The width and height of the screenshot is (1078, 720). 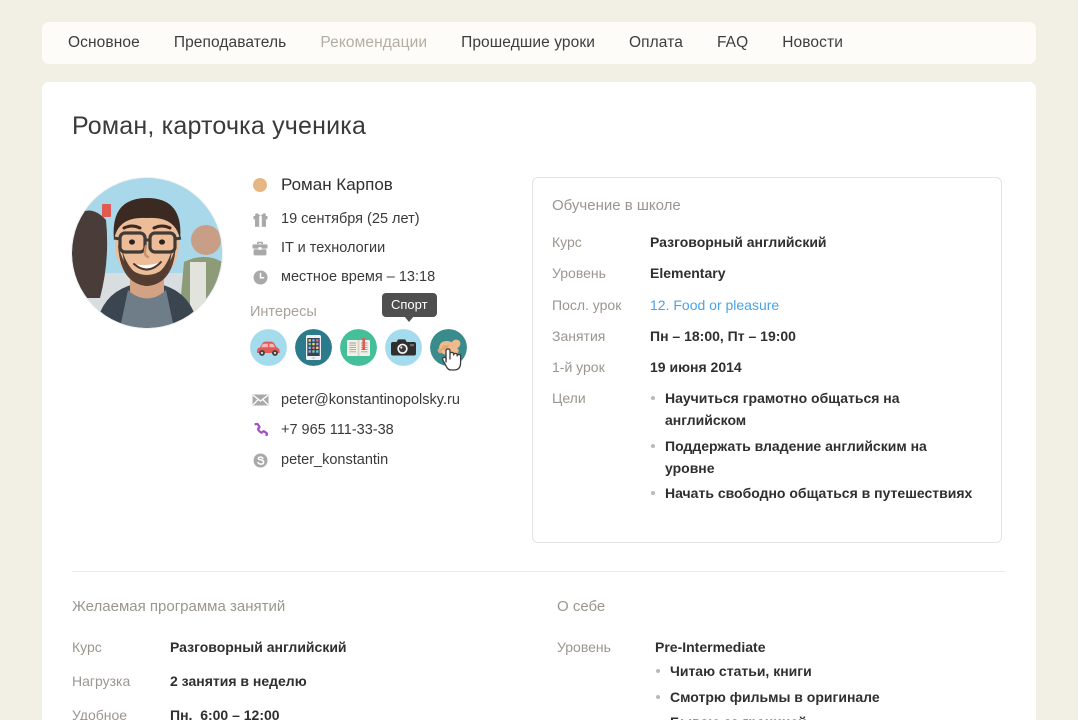 What do you see at coordinates (448, 347) in the screenshot?
I see `interest-sport-icon` at bounding box center [448, 347].